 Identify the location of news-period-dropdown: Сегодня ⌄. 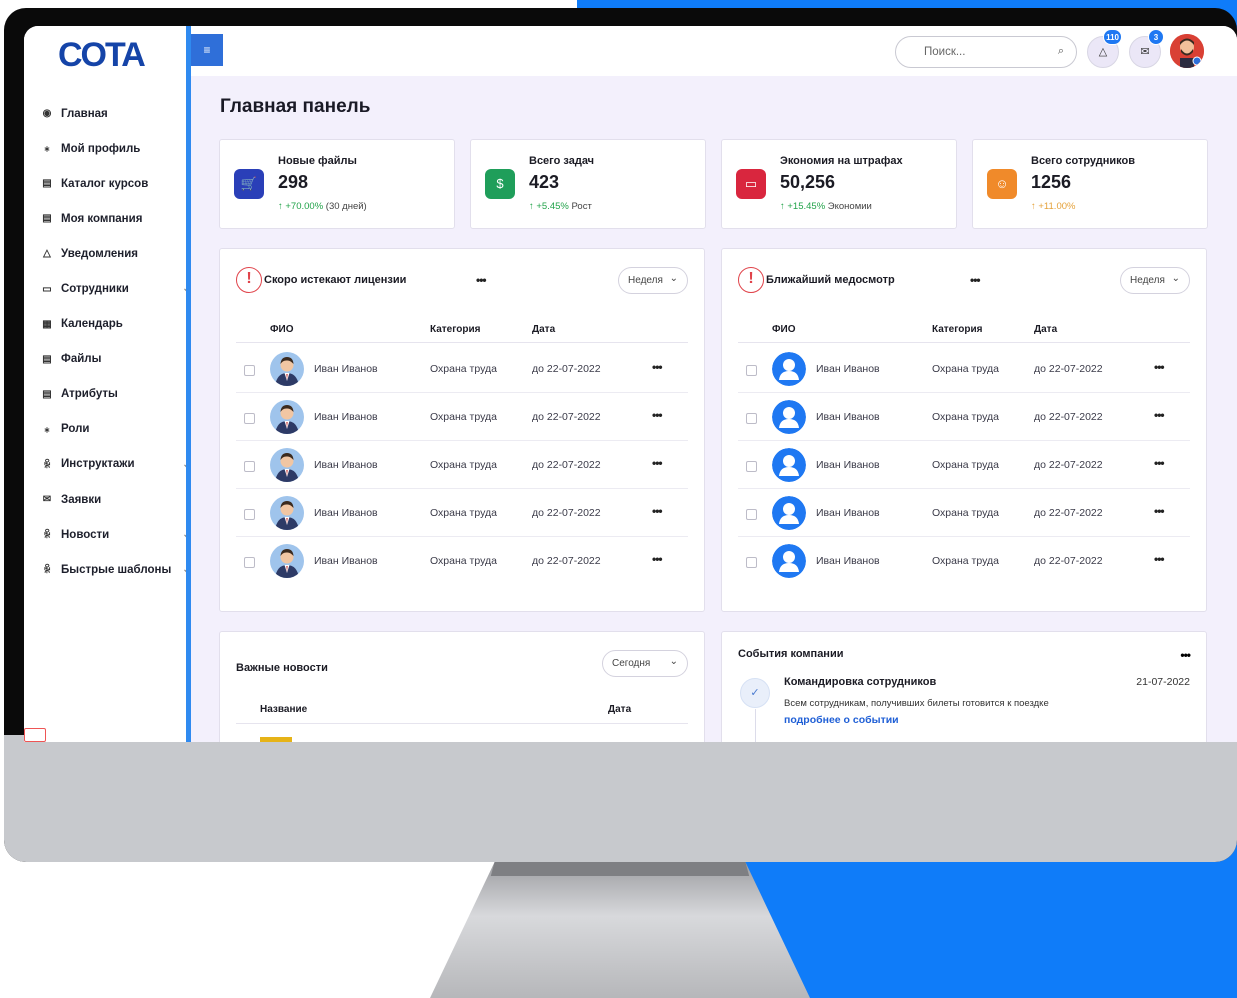
(645, 663).